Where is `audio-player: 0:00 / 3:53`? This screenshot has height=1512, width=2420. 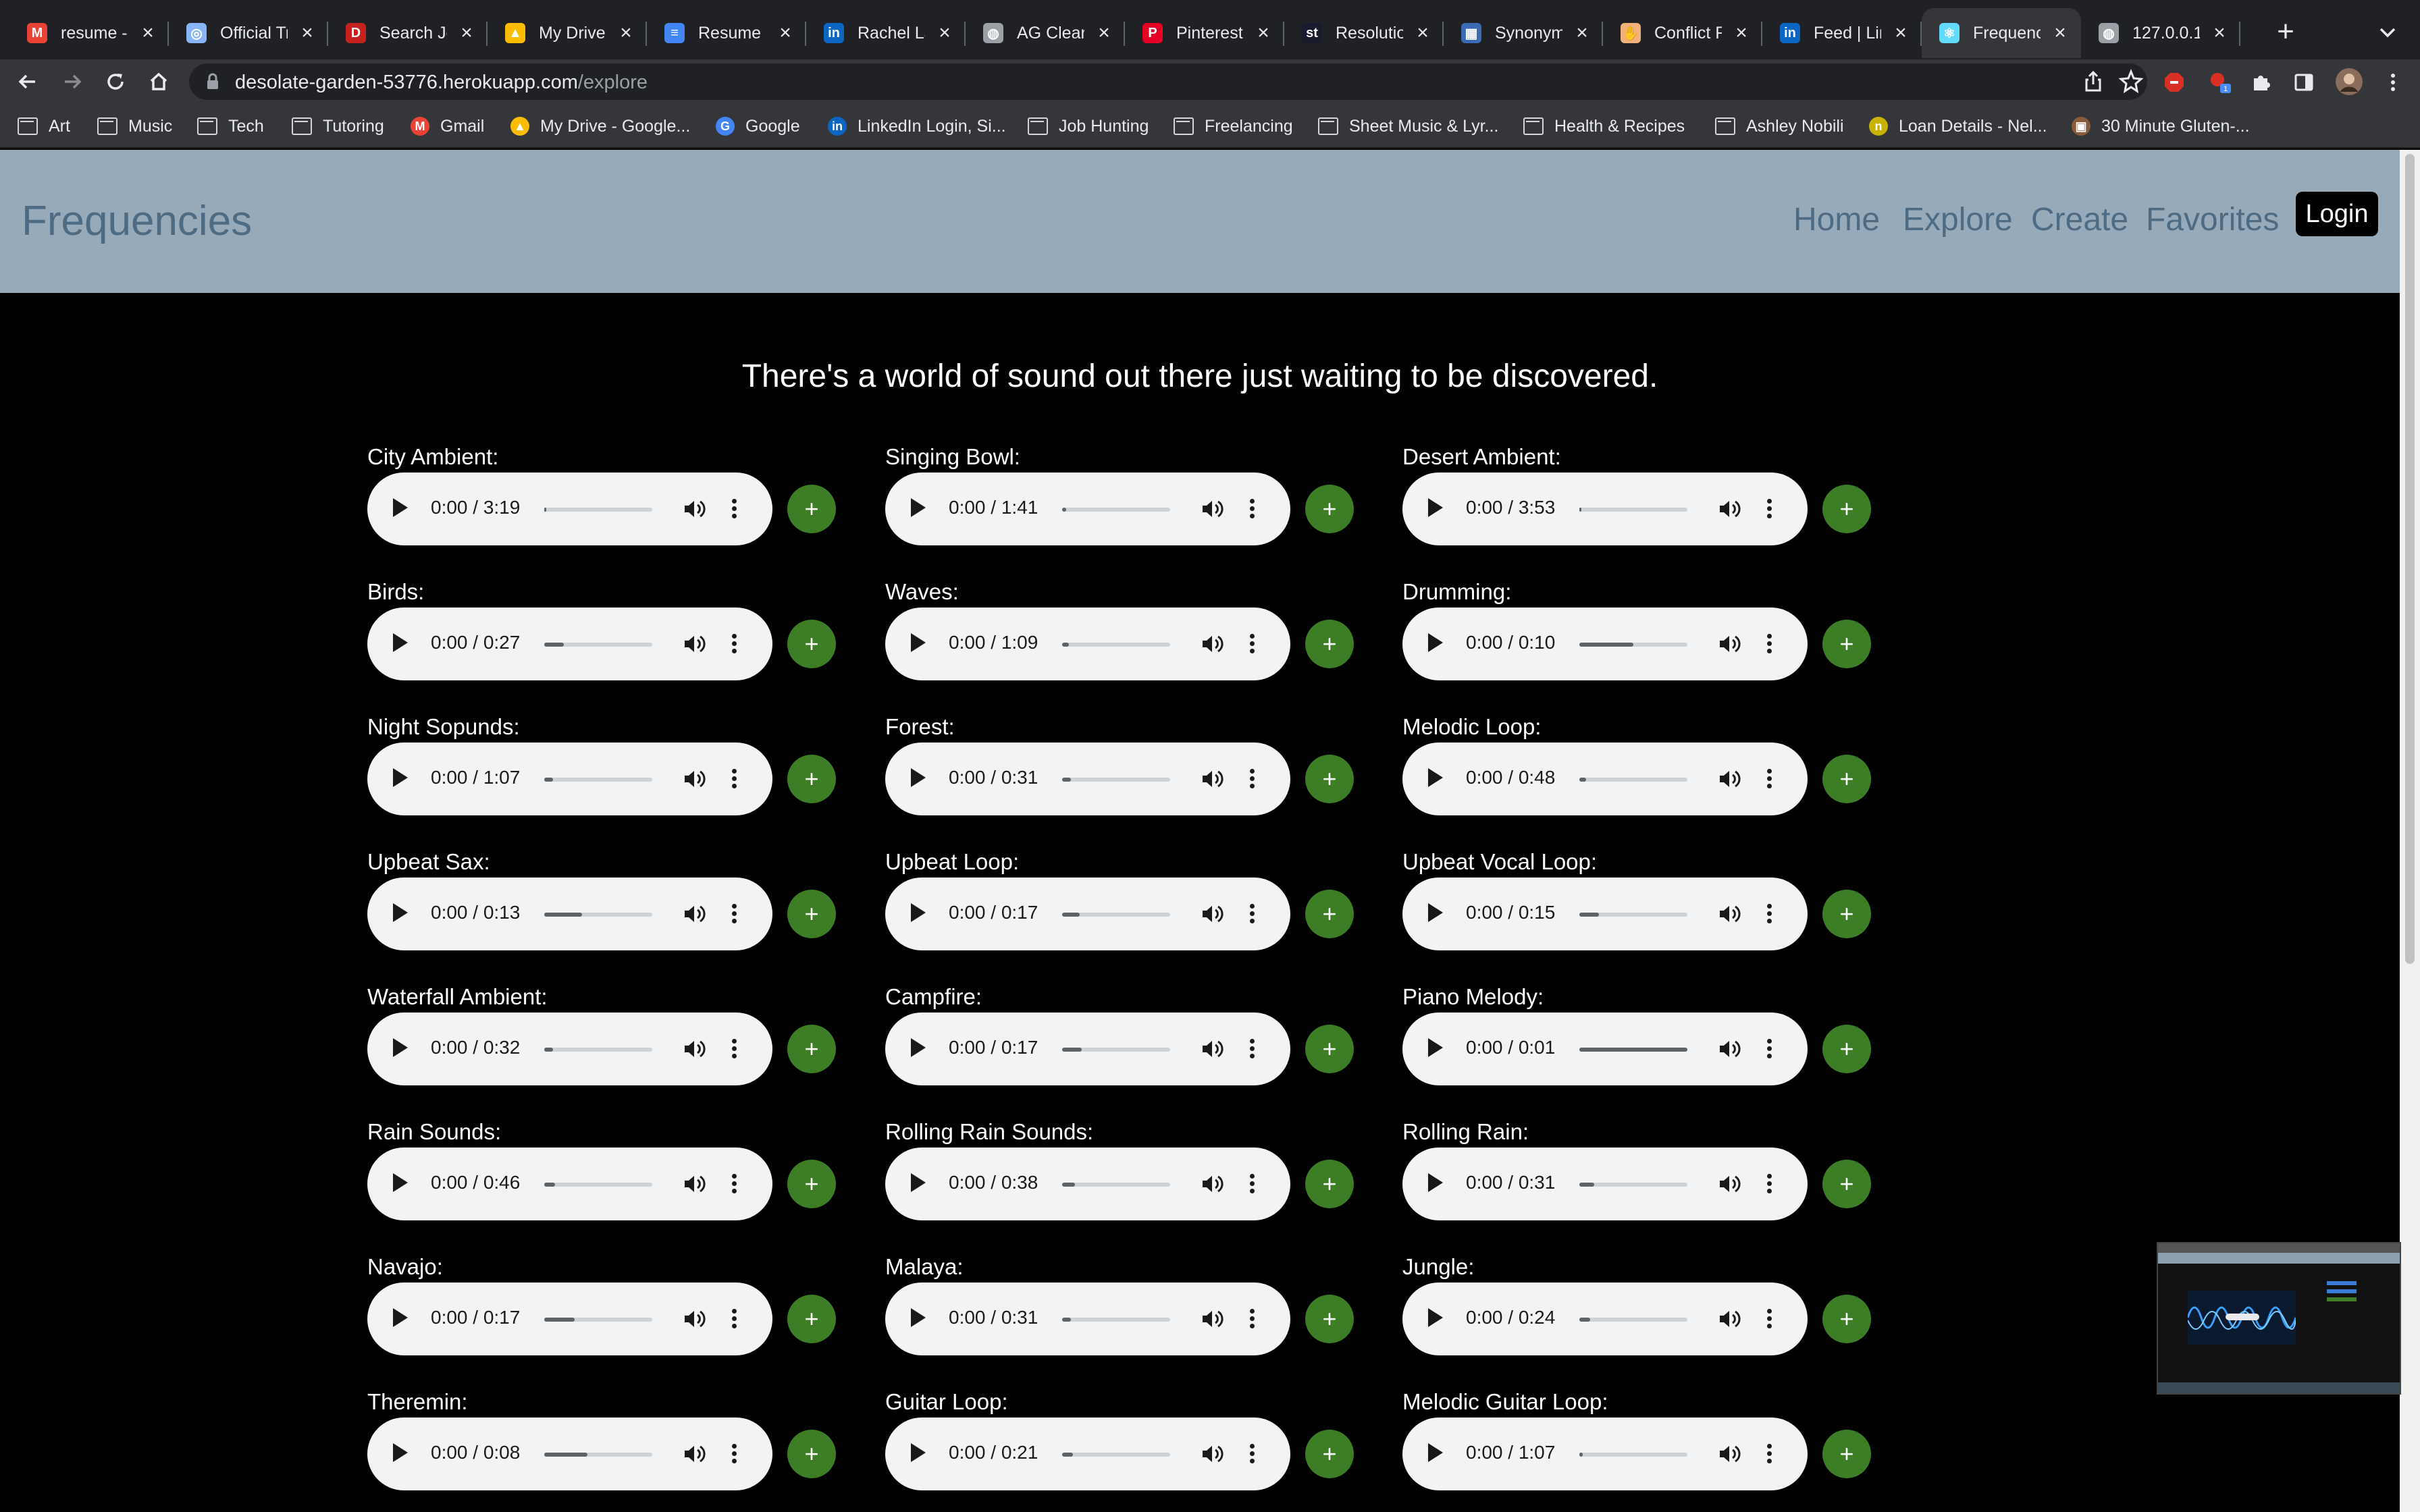 audio-player: 0:00 / 3:53 is located at coordinates (1605, 509).